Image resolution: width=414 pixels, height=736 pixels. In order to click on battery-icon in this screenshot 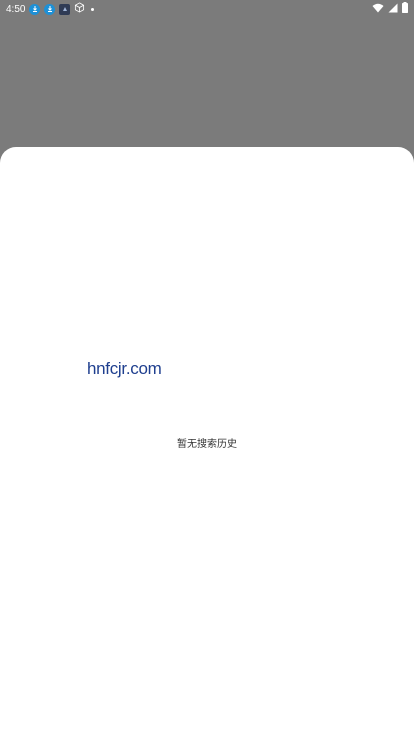, I will do `click(405, 9)`.